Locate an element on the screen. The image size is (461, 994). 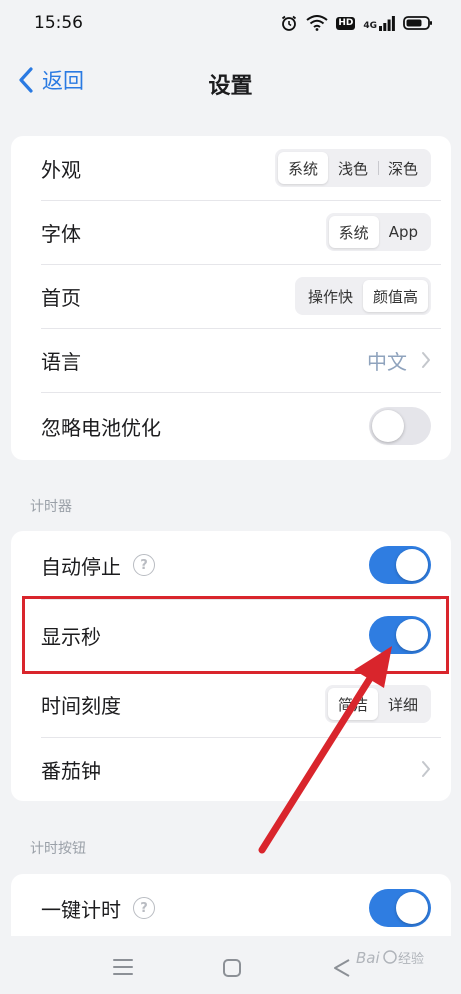
status-time: 15:56 is located at coordinates (58, 23).